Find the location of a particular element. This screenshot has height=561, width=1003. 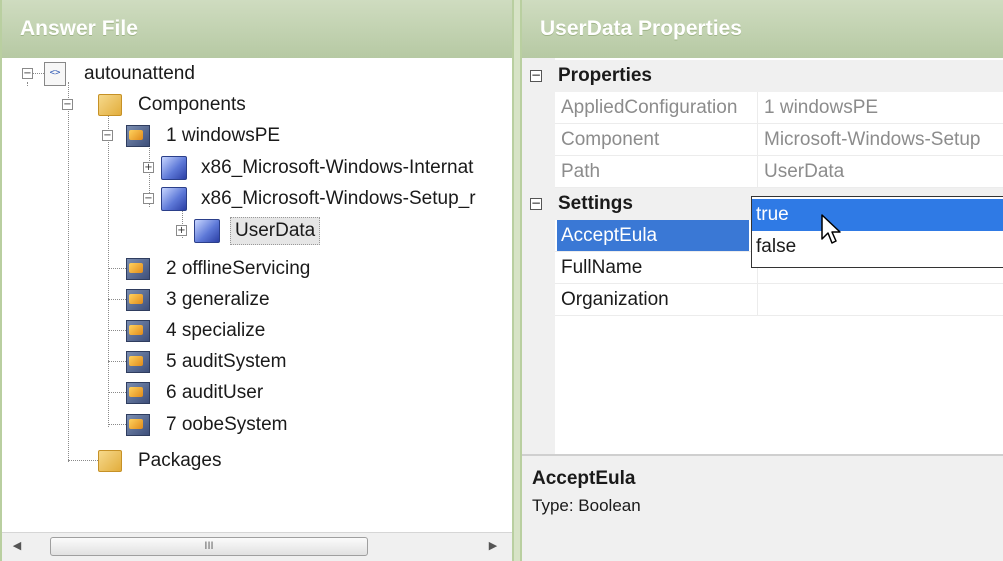

tree-node-label: UserData is located at coordinates (275, 230).